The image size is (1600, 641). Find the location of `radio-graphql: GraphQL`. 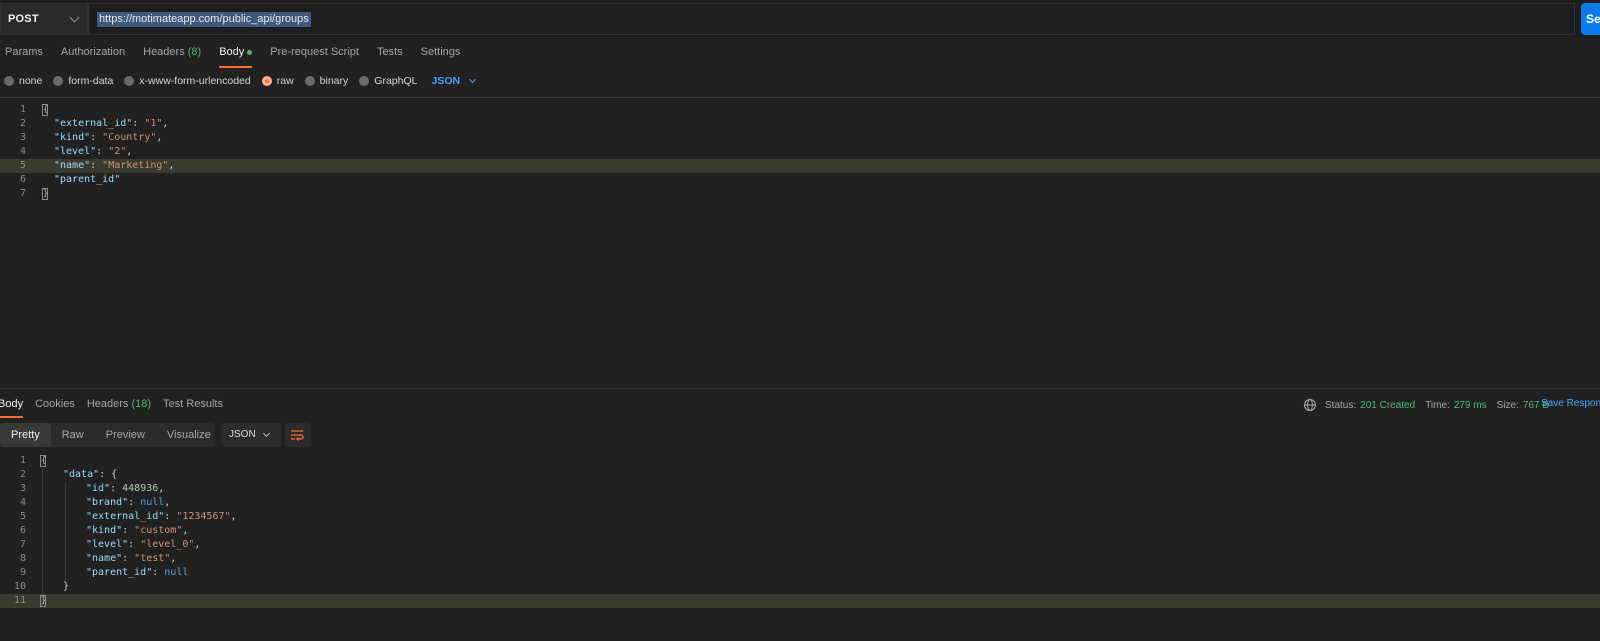

radio-graphql: GraphQL is located at coordinates (388, 81).